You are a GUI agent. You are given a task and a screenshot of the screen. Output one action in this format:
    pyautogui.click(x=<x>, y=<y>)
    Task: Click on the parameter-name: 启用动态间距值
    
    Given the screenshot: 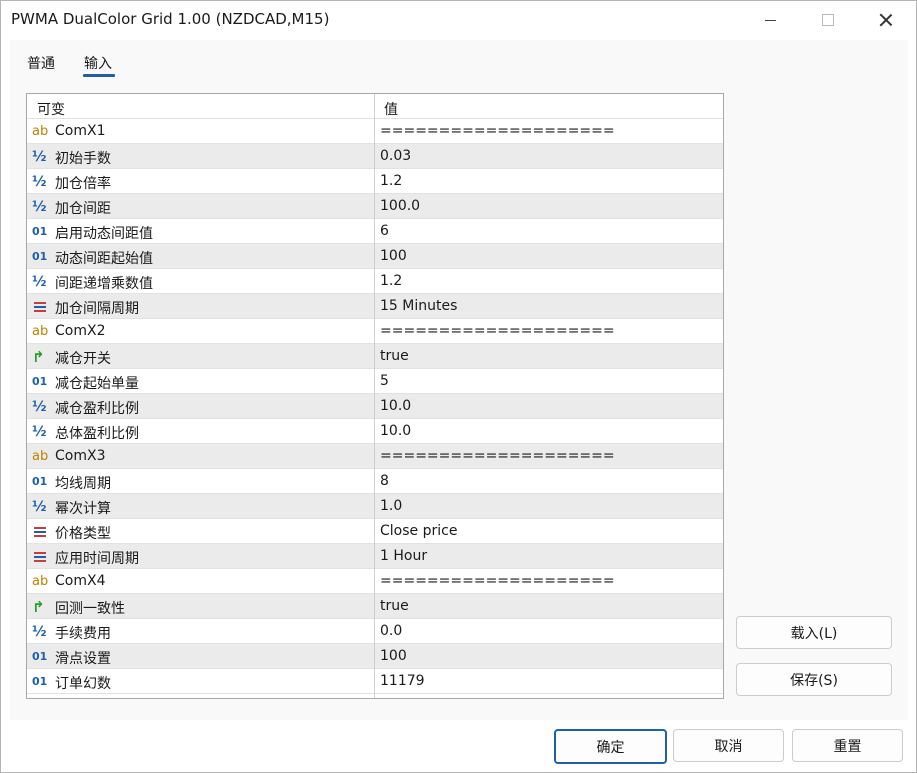 What is the action you would take?
    pyautogui.click(x=104, y=234)
    